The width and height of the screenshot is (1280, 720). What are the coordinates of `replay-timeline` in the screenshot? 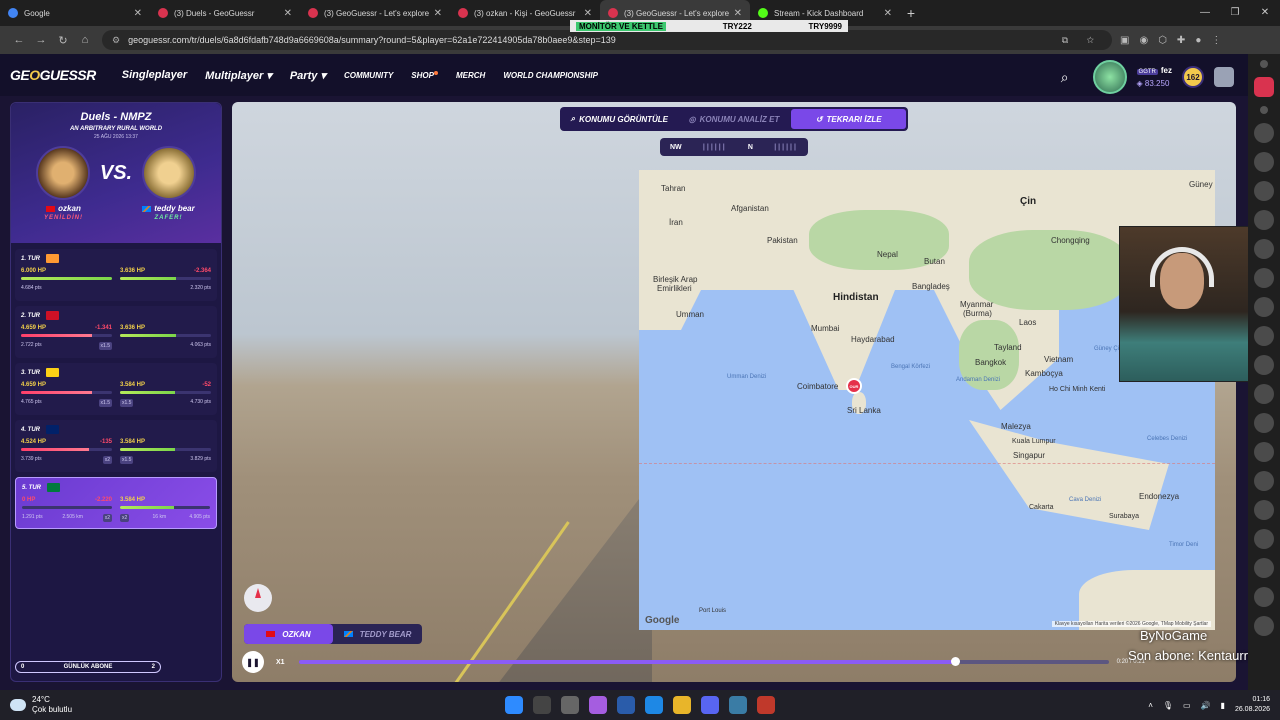 It's located at (703, 661).